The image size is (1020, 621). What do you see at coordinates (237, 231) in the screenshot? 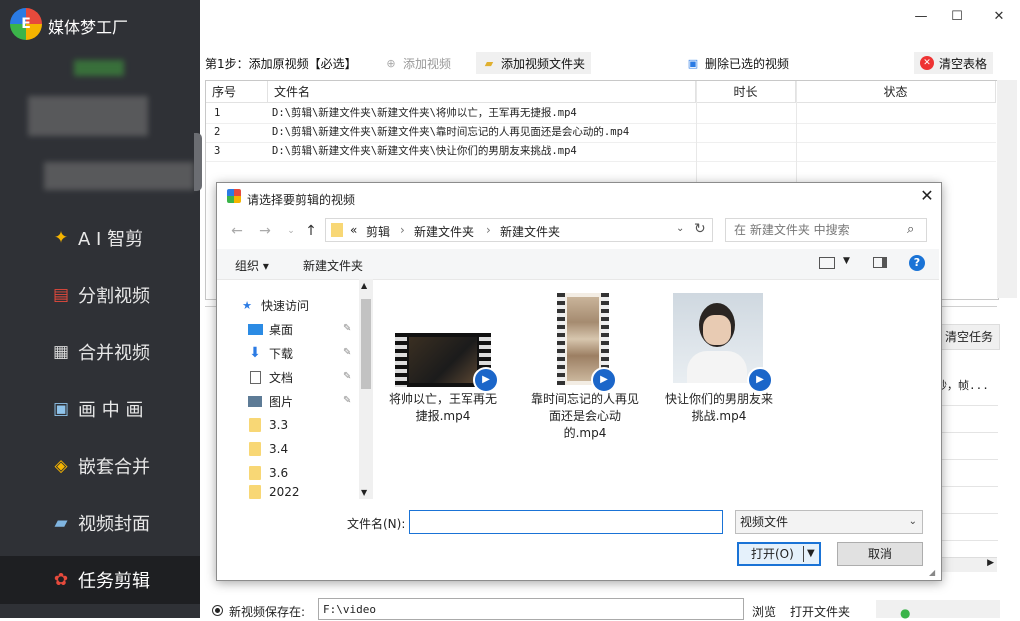
I see `back-arrow-icon: ←` at bounding box center [237, 231].